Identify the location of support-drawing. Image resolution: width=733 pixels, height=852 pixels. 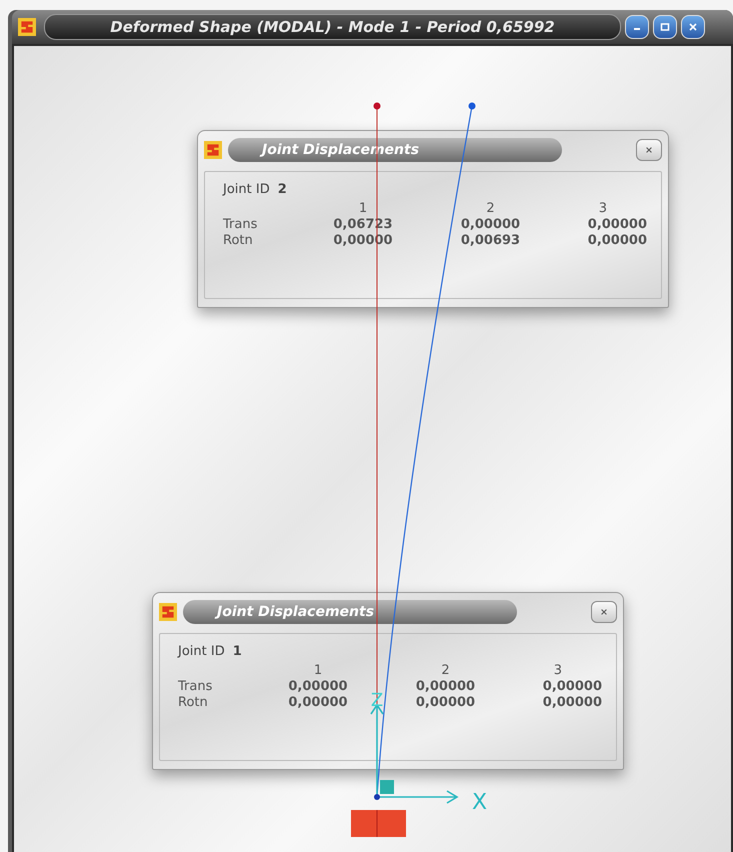
(378, 824).